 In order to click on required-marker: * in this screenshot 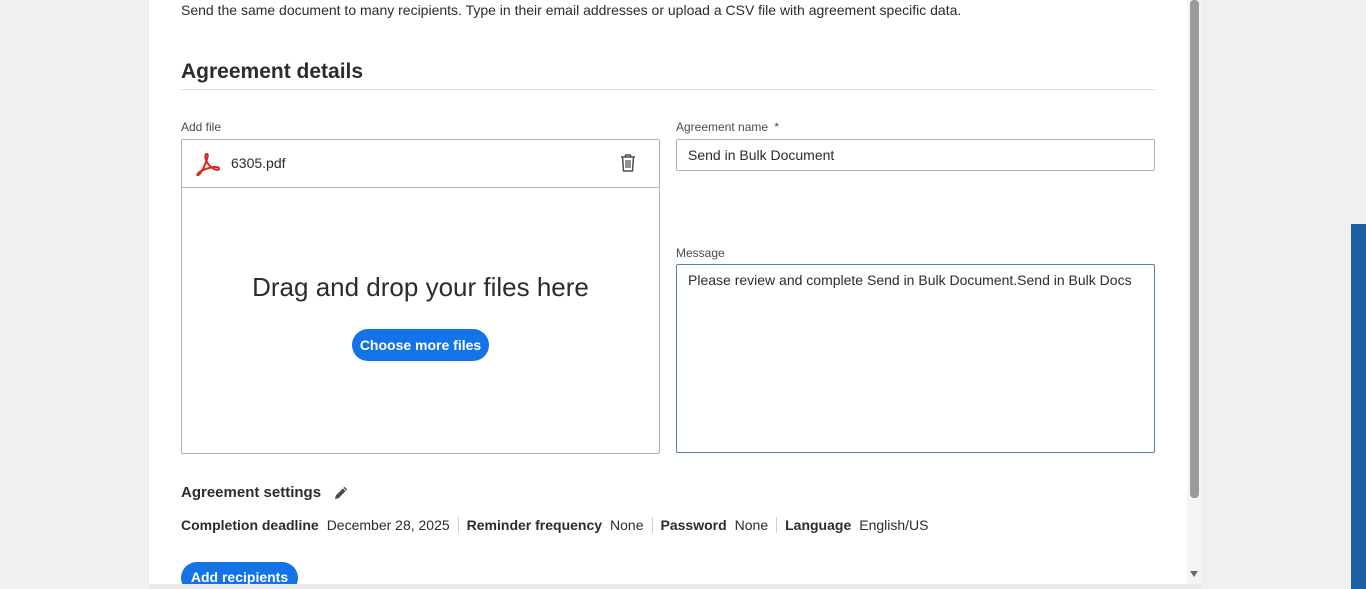, I will do `click(777, 127)`.